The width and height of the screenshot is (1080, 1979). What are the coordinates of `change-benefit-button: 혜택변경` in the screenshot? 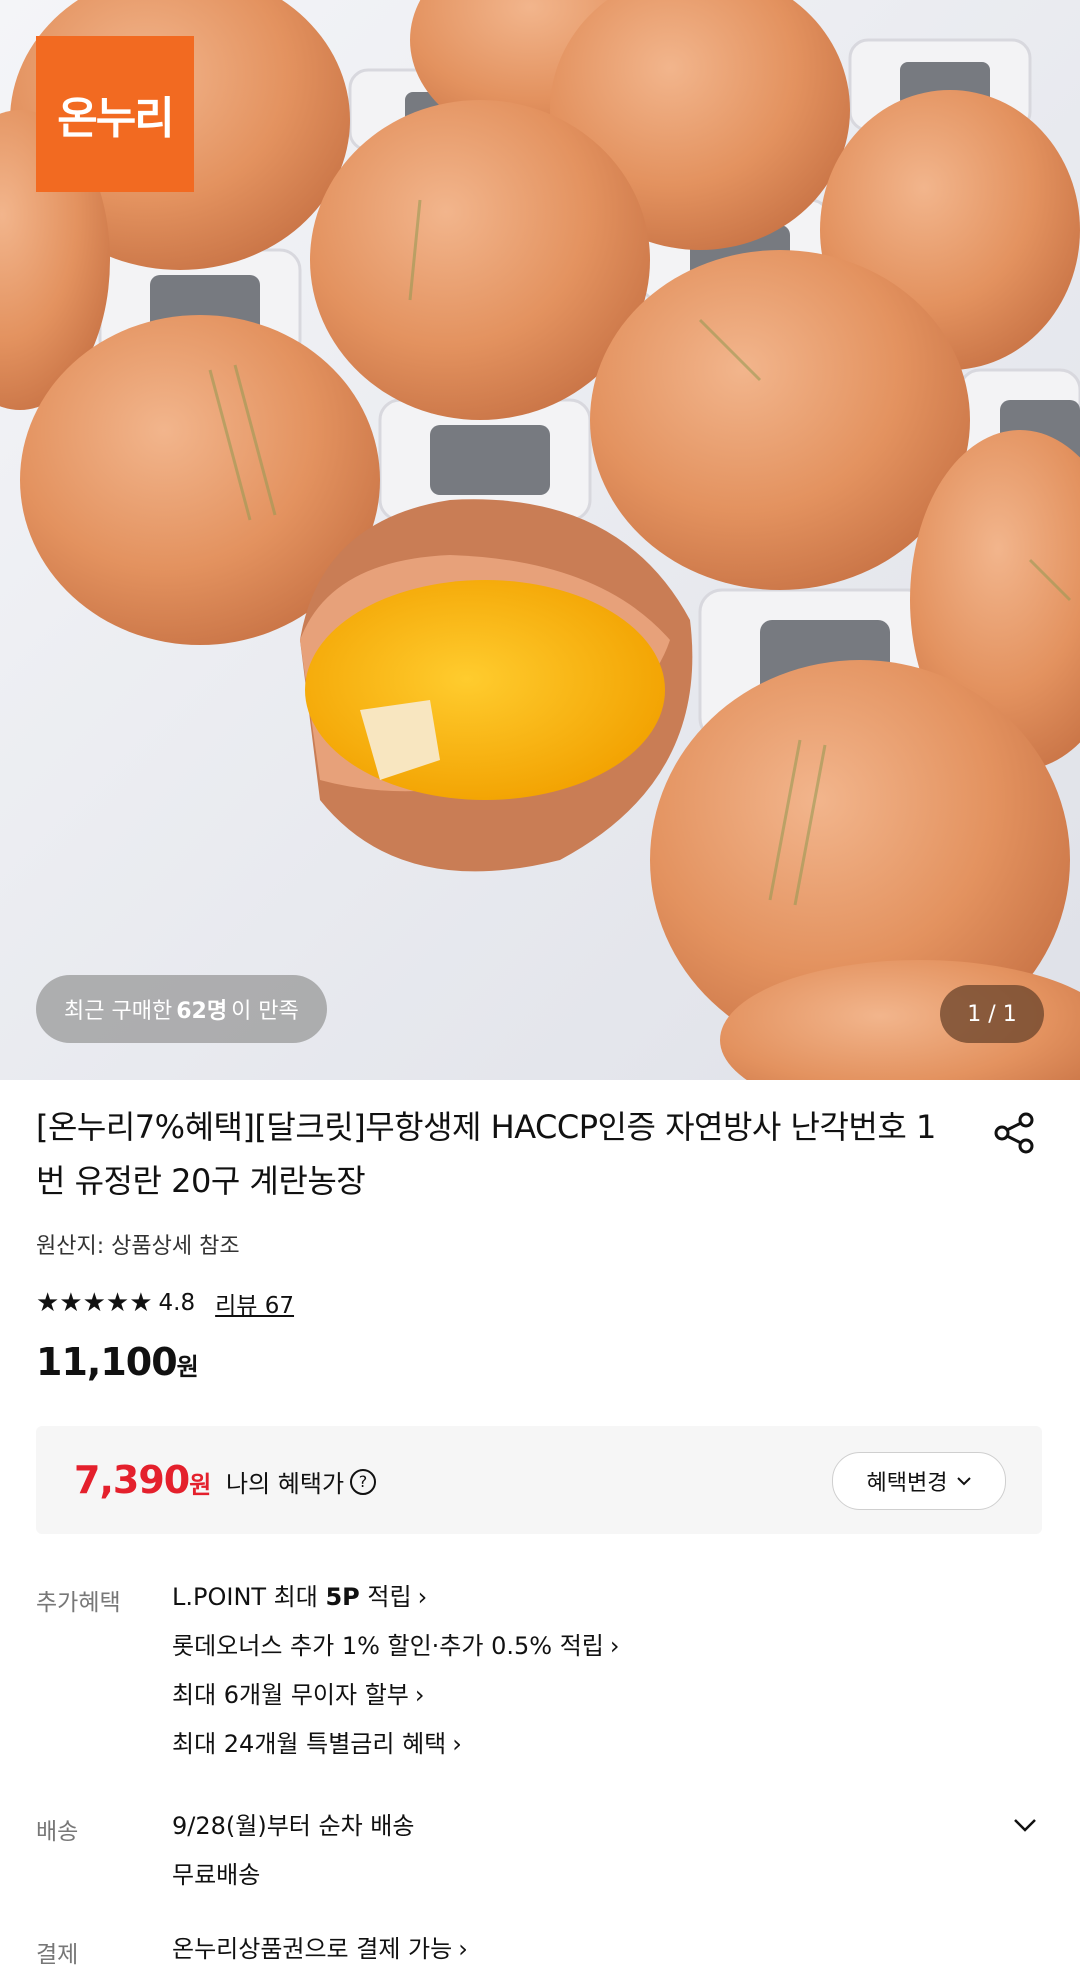 It's located at (919, 1481).